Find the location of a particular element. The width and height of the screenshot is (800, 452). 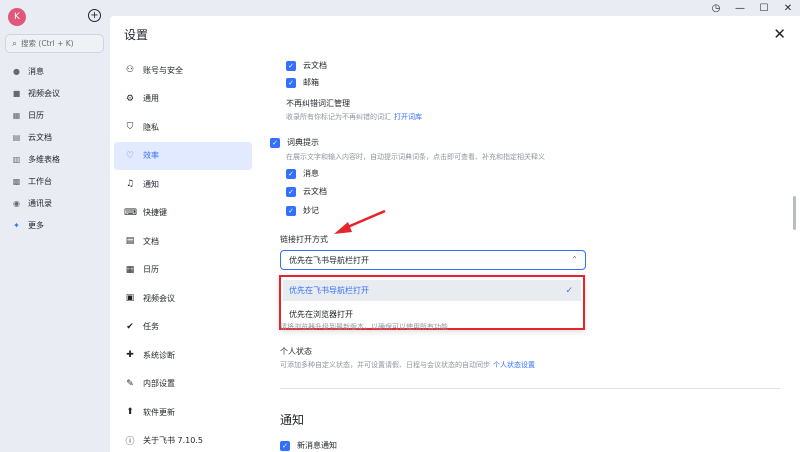

arrow-head is located at coordinates (343, 228).